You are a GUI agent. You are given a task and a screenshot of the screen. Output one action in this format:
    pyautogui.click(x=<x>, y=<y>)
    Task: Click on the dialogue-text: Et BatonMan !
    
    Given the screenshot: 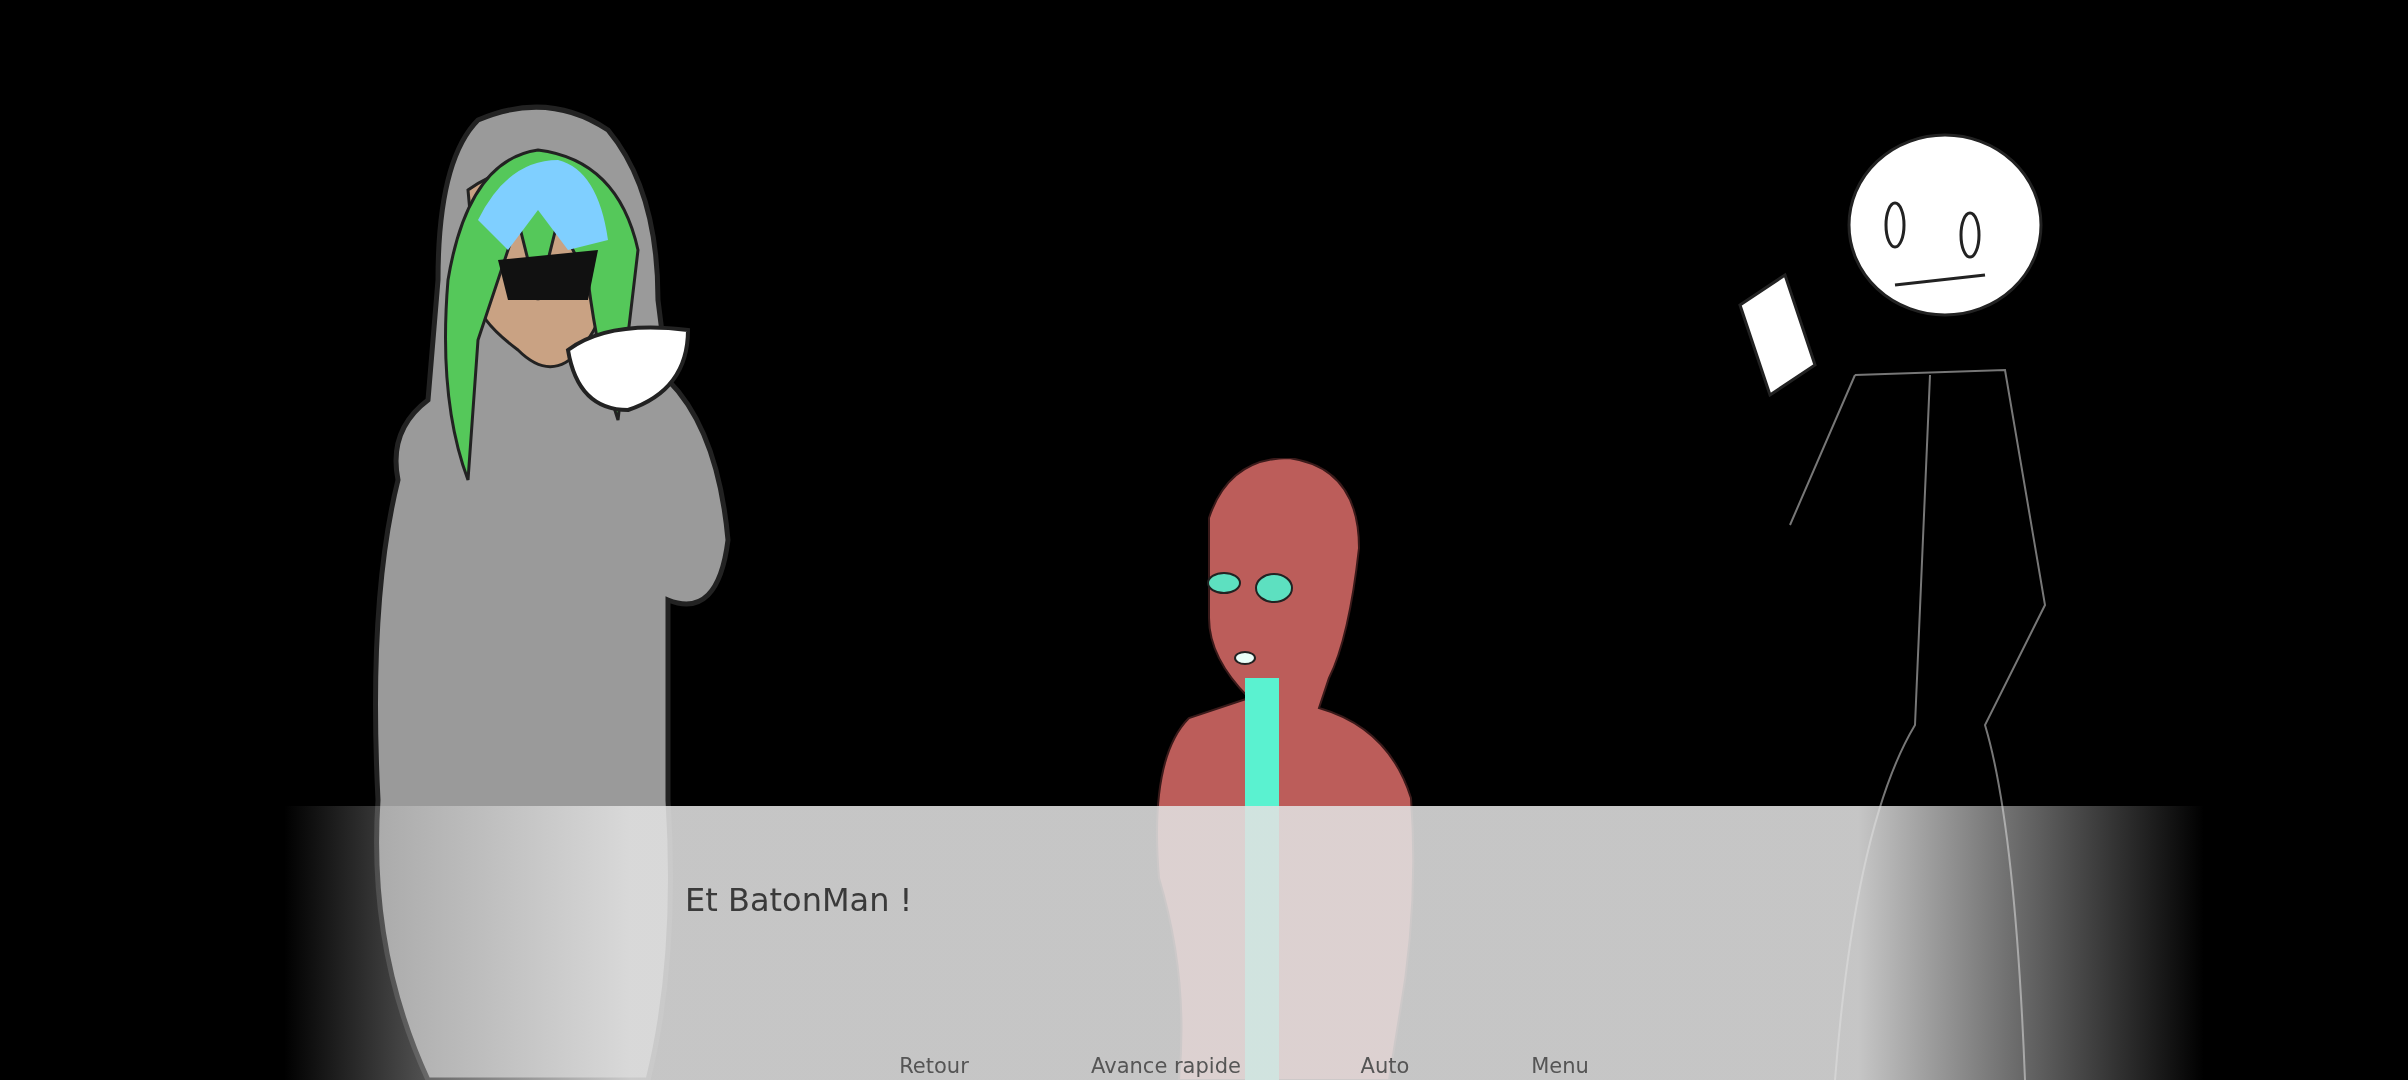 What is the action you would take?
    pyautogui.click(x=799, y=900)
    